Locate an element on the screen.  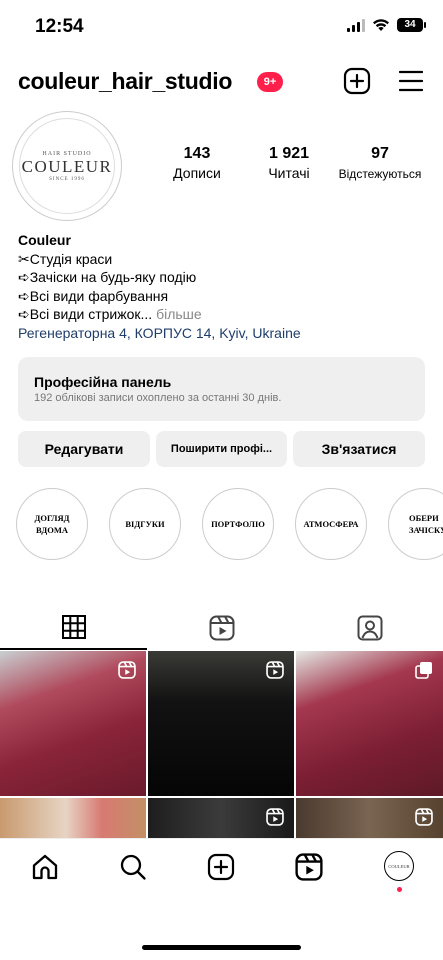
notification-badge: 9+ is located at coordinates (270, 82).